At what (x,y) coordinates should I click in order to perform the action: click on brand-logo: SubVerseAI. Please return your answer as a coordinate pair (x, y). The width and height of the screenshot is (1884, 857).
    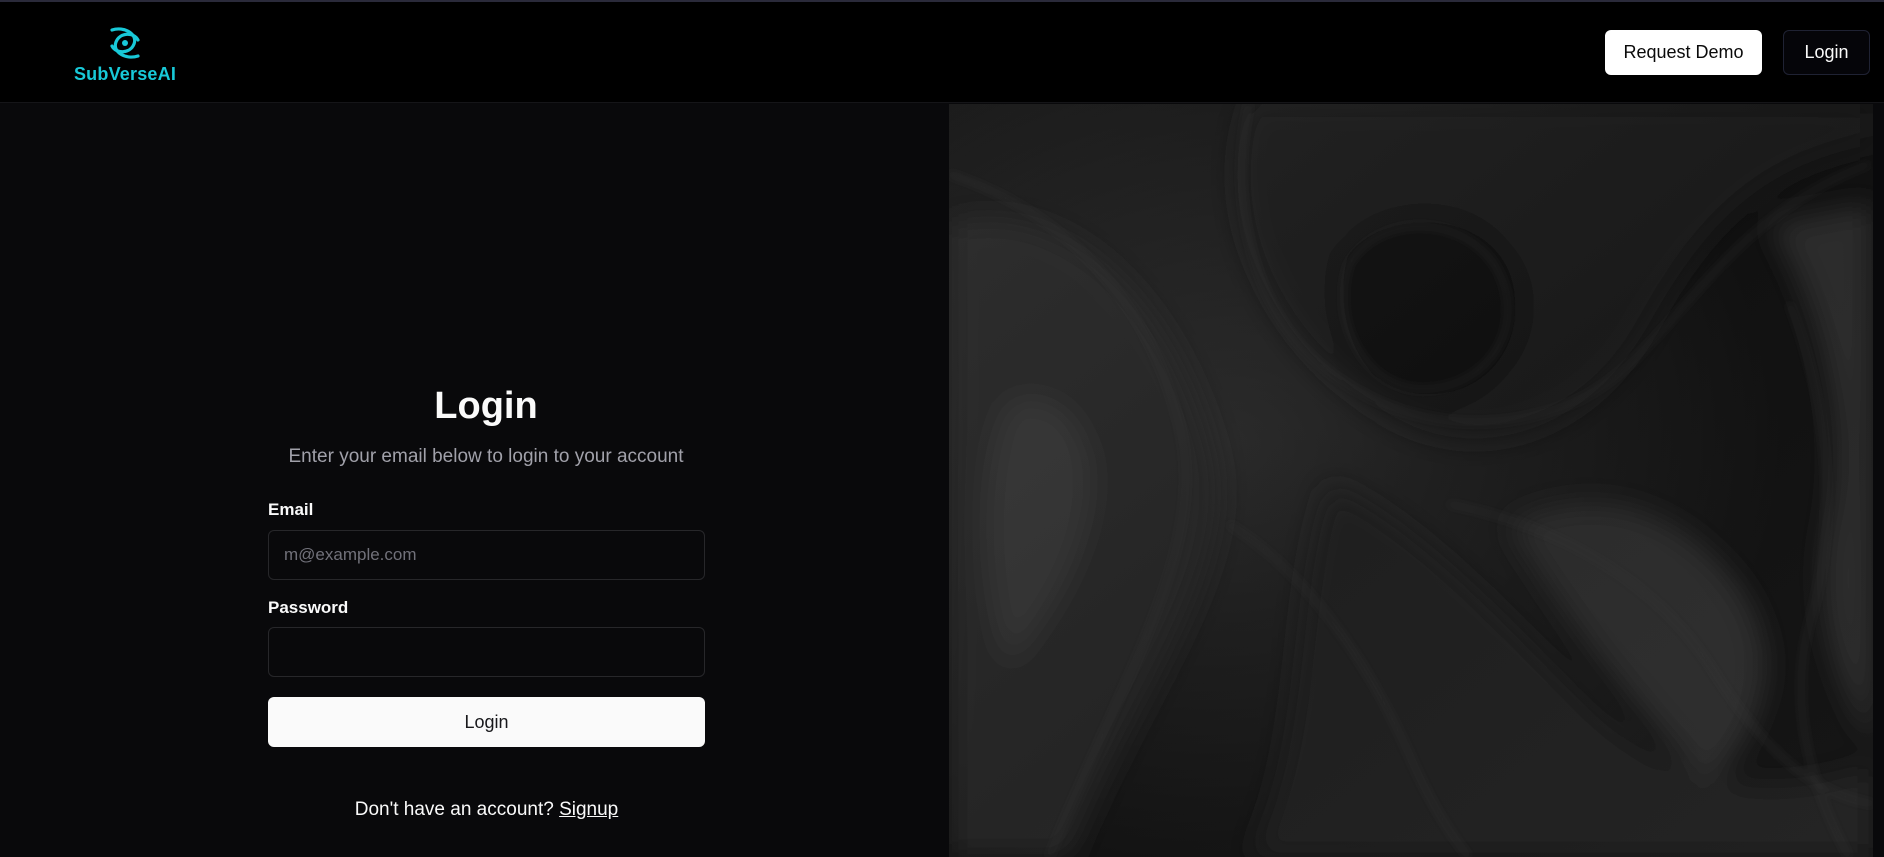
    Looking at the image, I should click on (125, 55).